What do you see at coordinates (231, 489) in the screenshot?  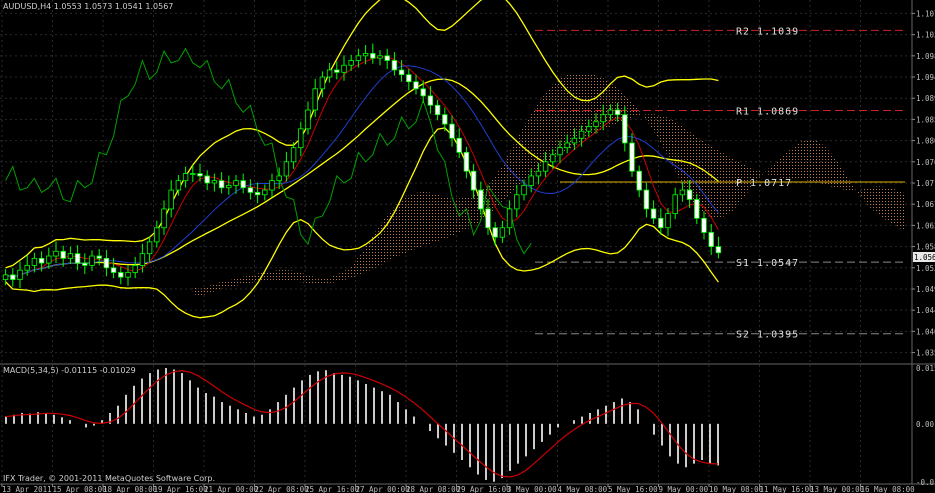 I see `time-tick-label: 21 Apr 00:00` at bounding box center [231, 489].